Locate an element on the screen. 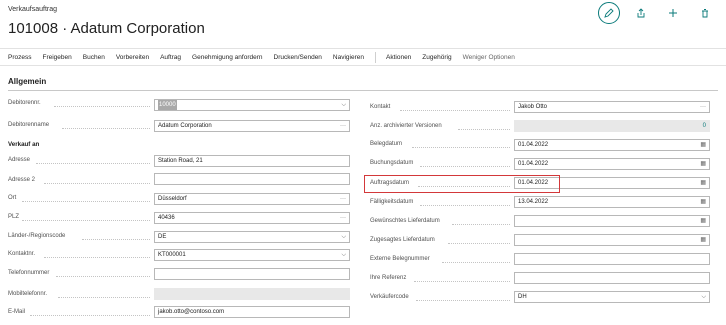 This screenshot has height=325, width=726. adresse-2-field is located at coordinates (252, 179).